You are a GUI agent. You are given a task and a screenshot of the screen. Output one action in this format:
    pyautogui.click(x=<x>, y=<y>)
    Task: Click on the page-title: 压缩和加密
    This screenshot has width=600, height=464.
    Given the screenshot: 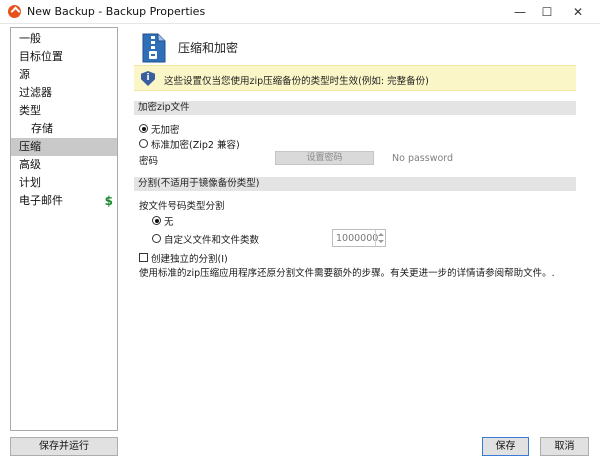 What is the action you would take?
    pyautogui.click(x=208, y=48)
    